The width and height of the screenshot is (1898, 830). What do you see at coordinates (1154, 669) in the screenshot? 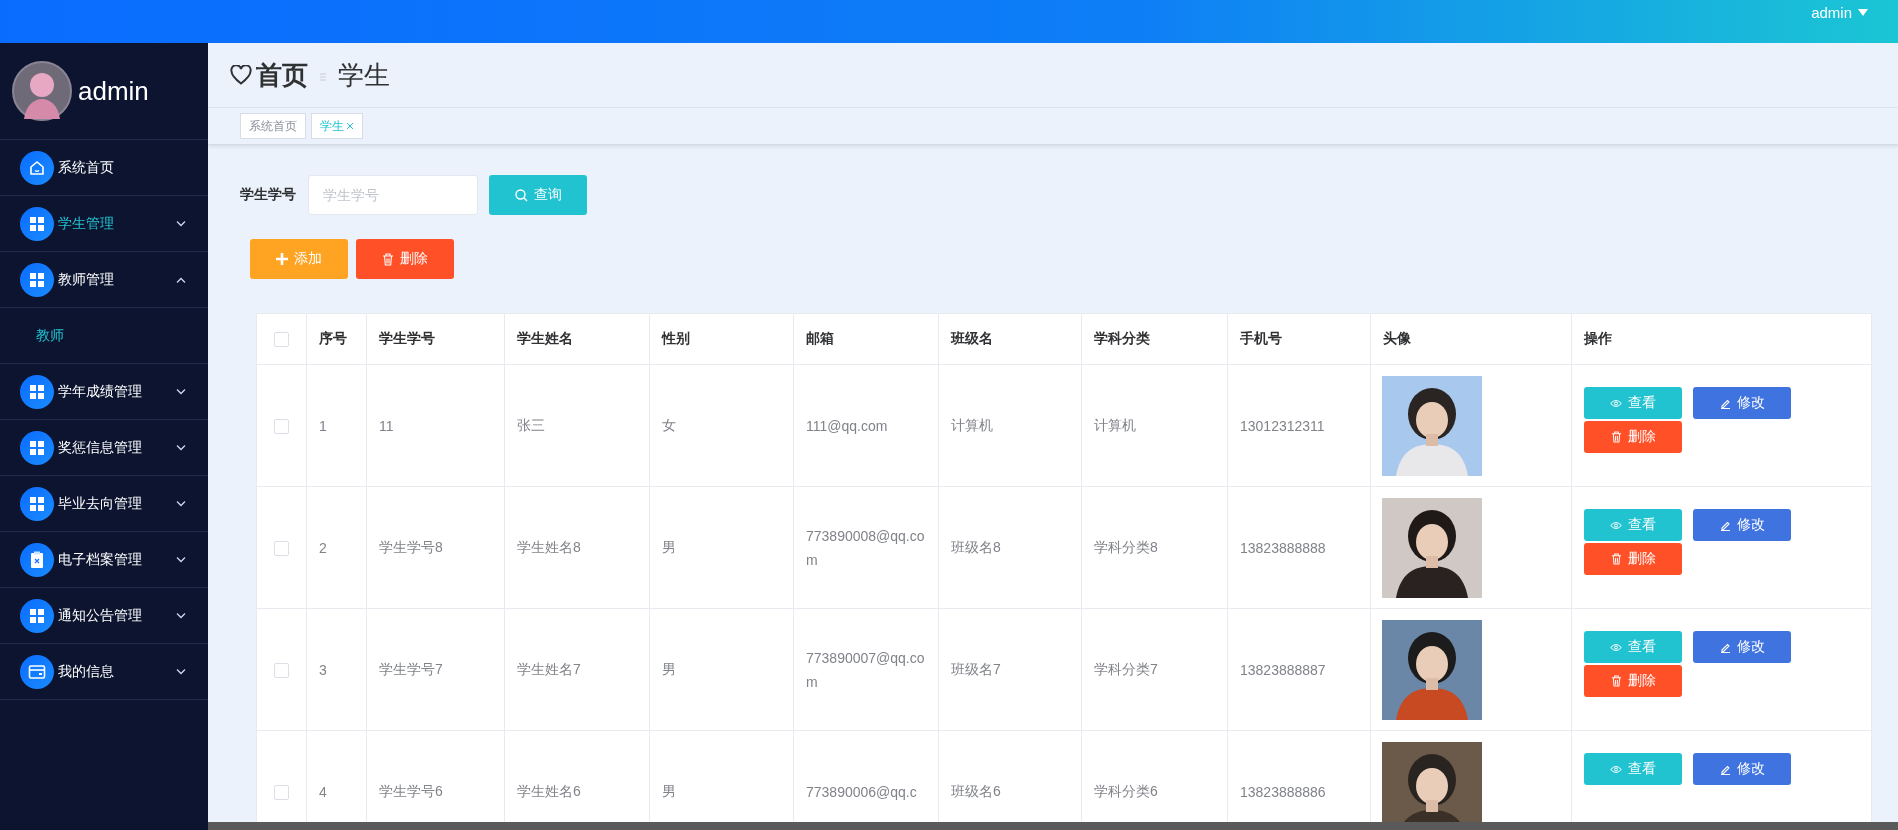
I see `table-cell: 学科分类7` at bounding box center [1154, 669].